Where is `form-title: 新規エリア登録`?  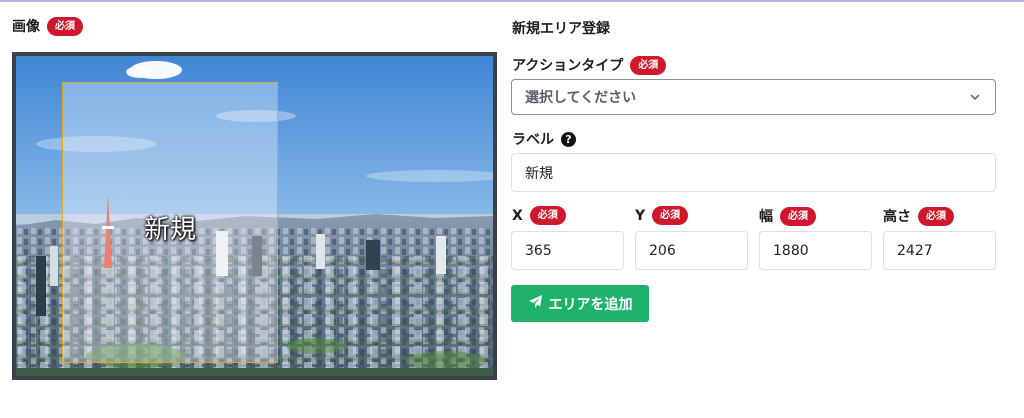 form-title: 新規エリア登録 is located at coordinates (561, 29).